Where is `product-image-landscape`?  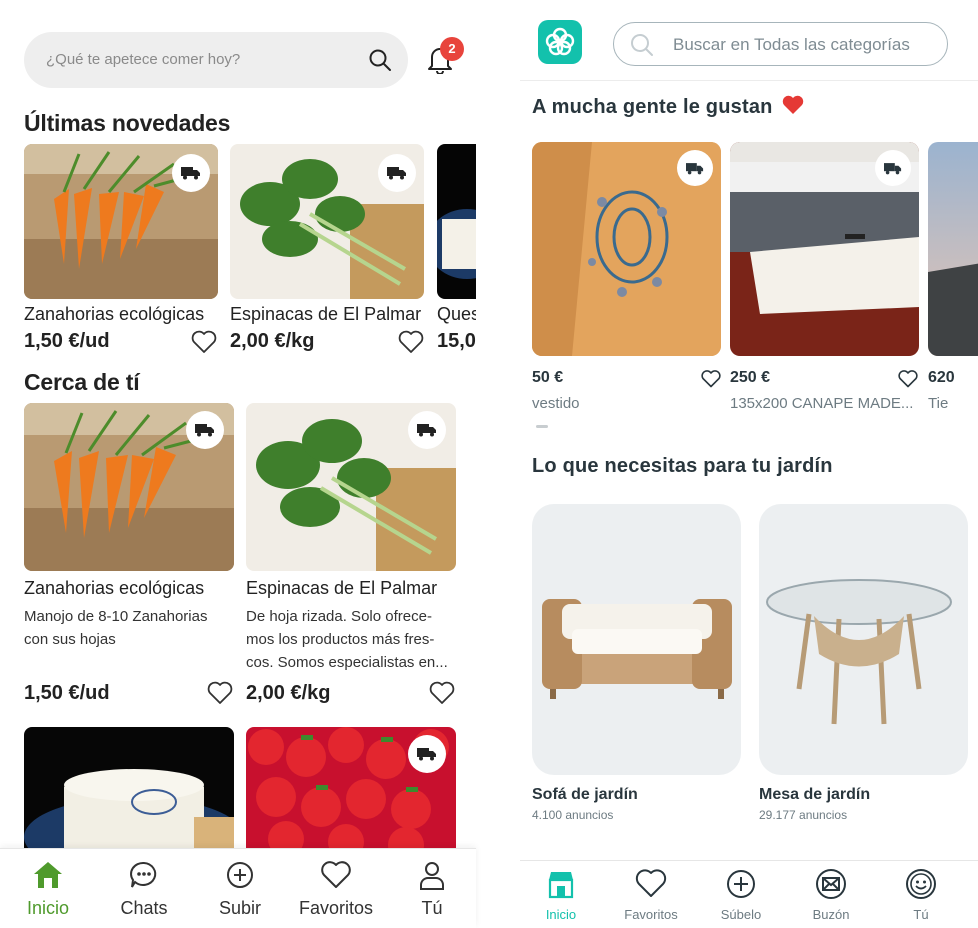 product-image-landscape is located at coordinates (953, 249).